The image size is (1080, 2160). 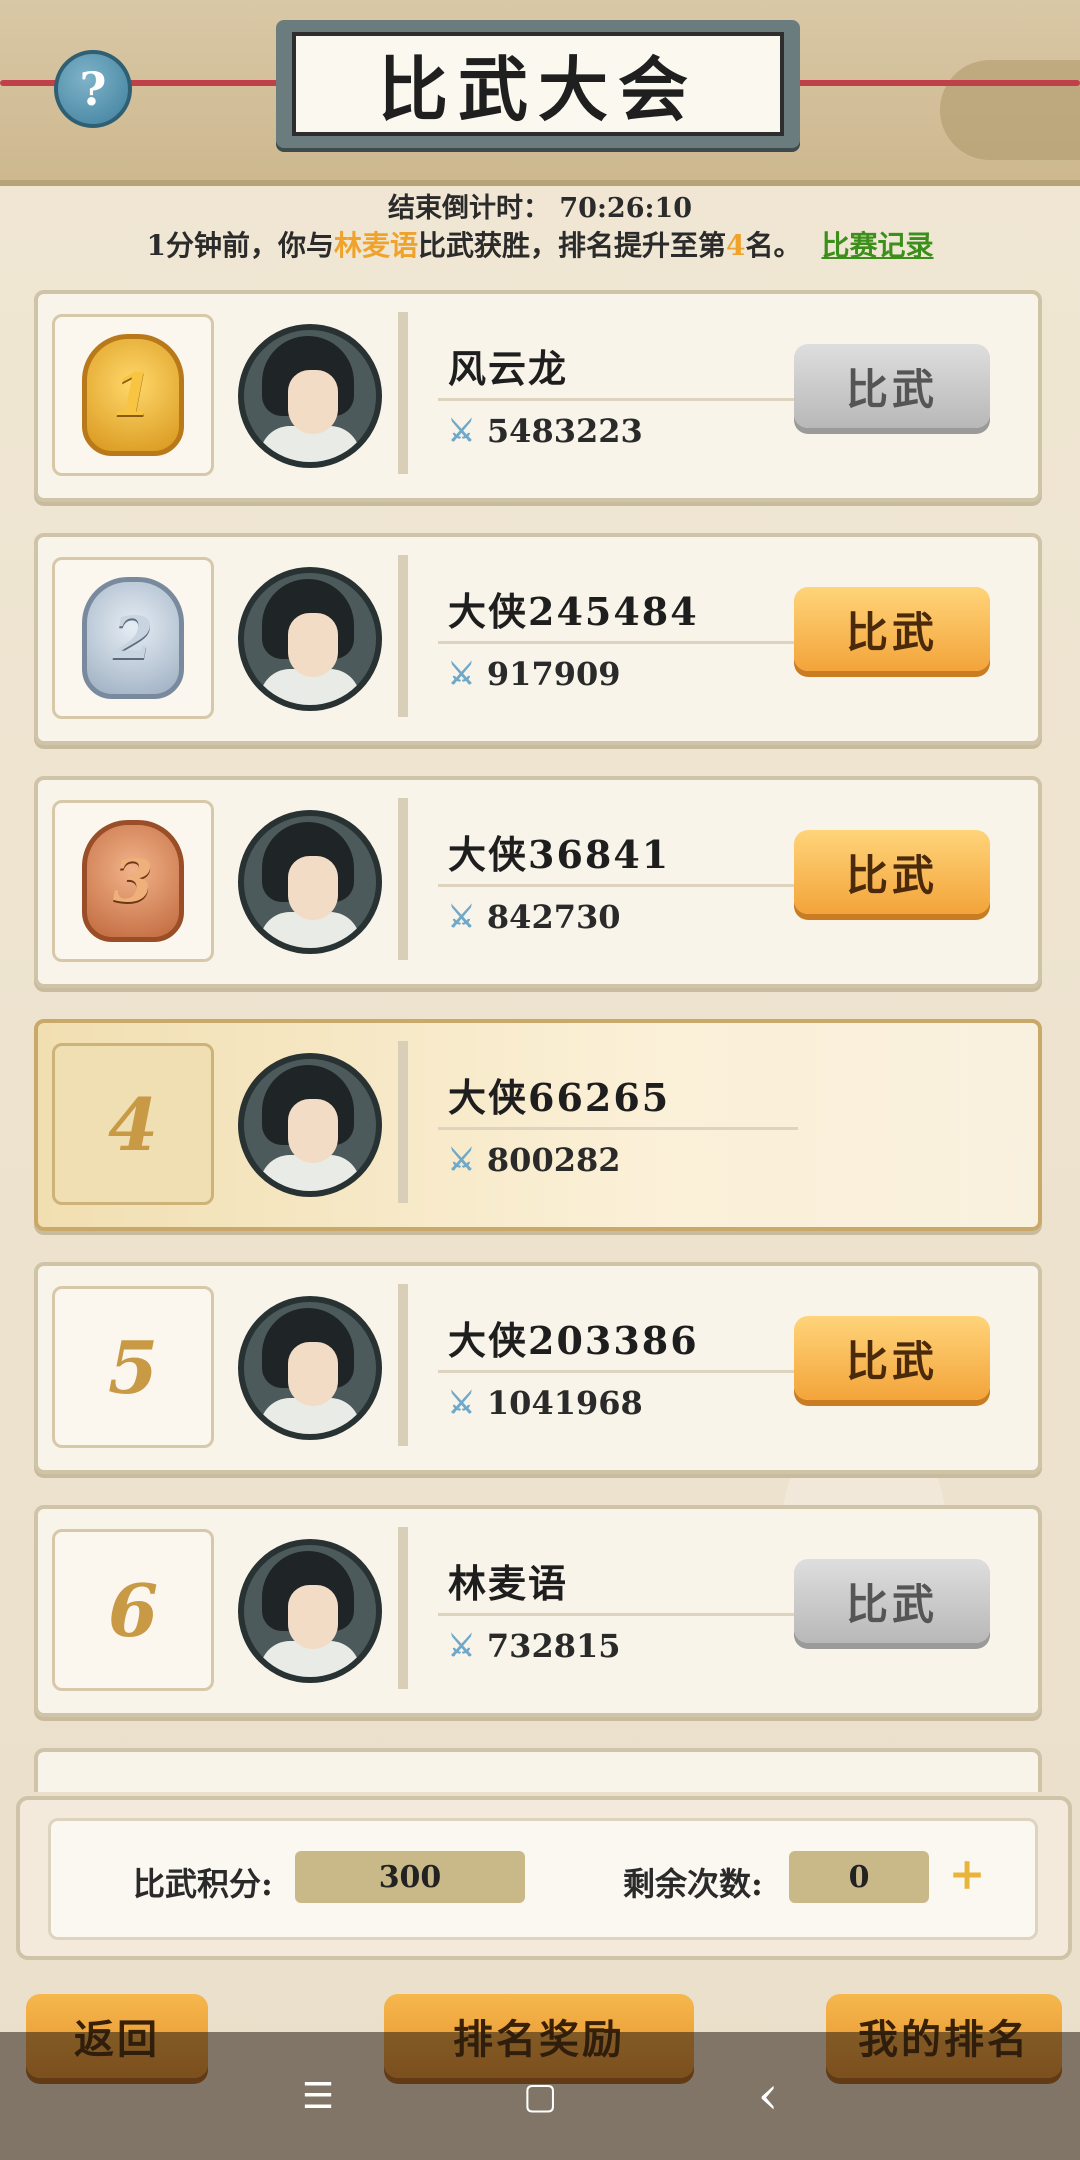 I want to click on power: ⚔ 1041968, so click(x=545, y=1403).